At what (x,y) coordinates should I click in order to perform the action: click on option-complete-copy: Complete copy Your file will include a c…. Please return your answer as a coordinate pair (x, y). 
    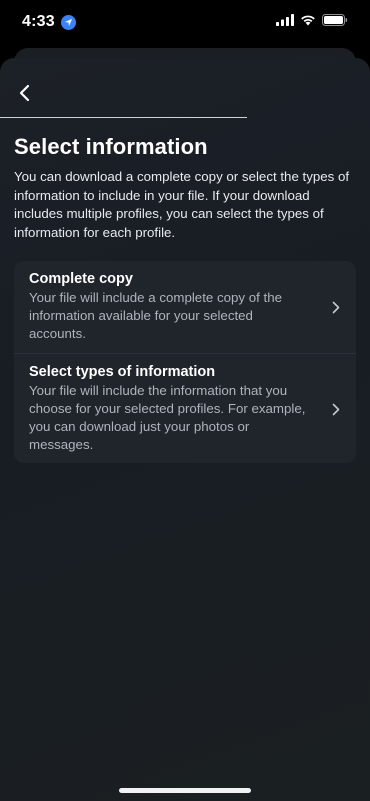
    Looking at the image, I should click on (185, 307).